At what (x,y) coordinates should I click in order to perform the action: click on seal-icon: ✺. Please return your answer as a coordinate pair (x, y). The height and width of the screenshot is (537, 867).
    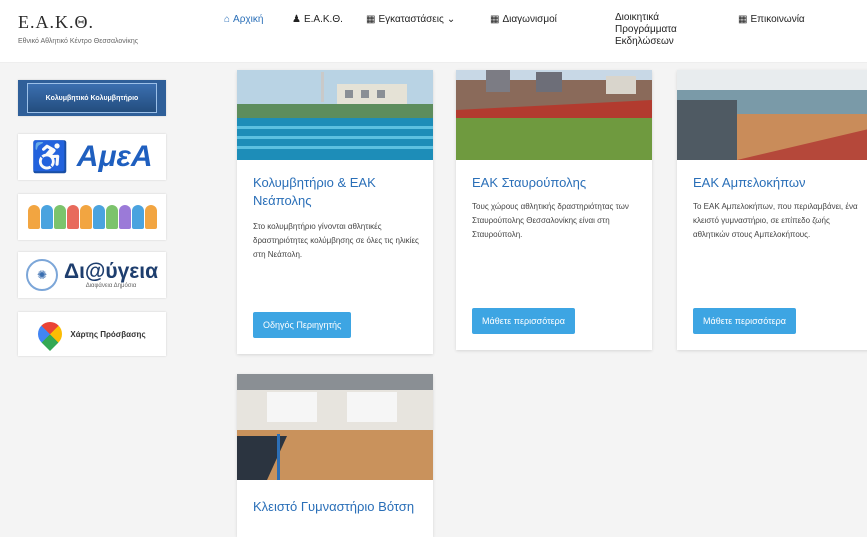
    Looking at the image, I should click on (41, 275).